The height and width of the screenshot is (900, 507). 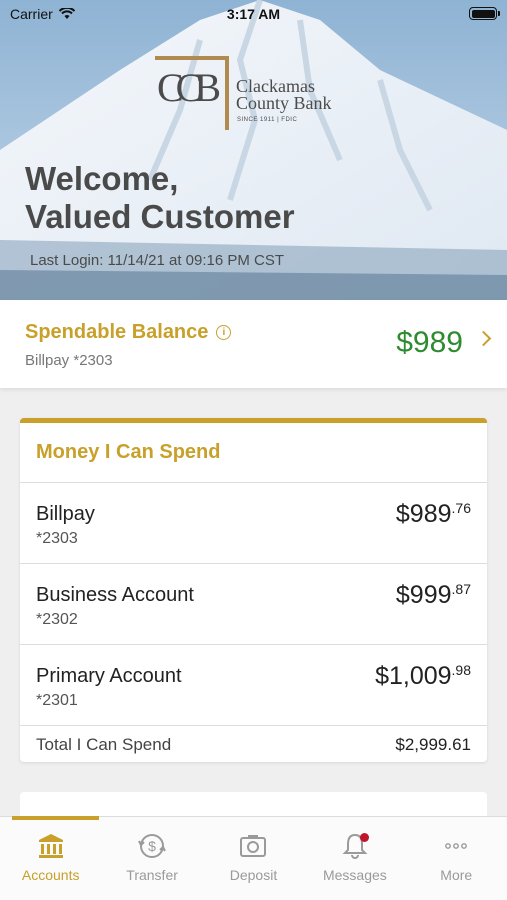 I want to click on account-balance: $989.76, so click(x=433, y=514).